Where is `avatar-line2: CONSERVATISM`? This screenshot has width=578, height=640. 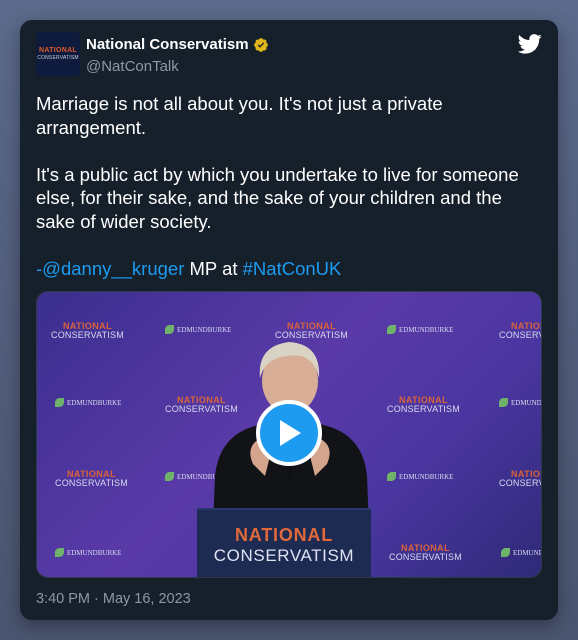
avatar-line2: CONSERVATISM is located at coordinates (58, 58).